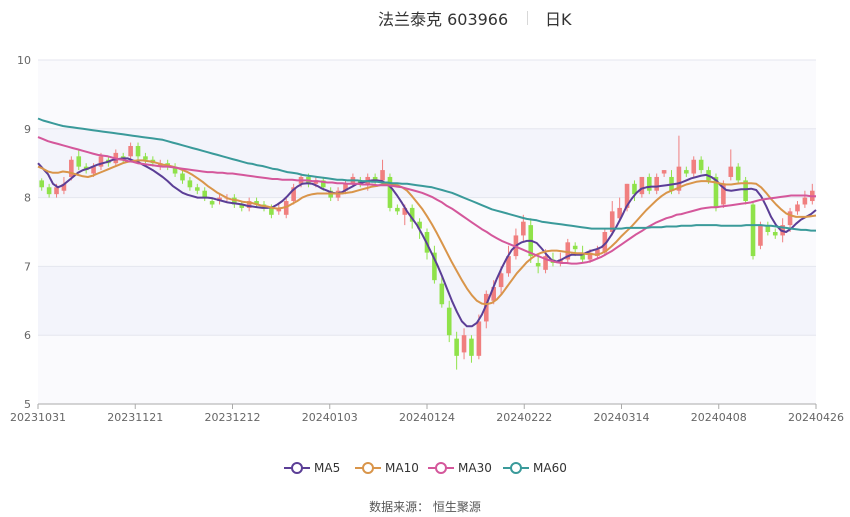 This screenshot has width=850, height=517. I want to click on legend-label-ma10: MA10, so click(402, 468).